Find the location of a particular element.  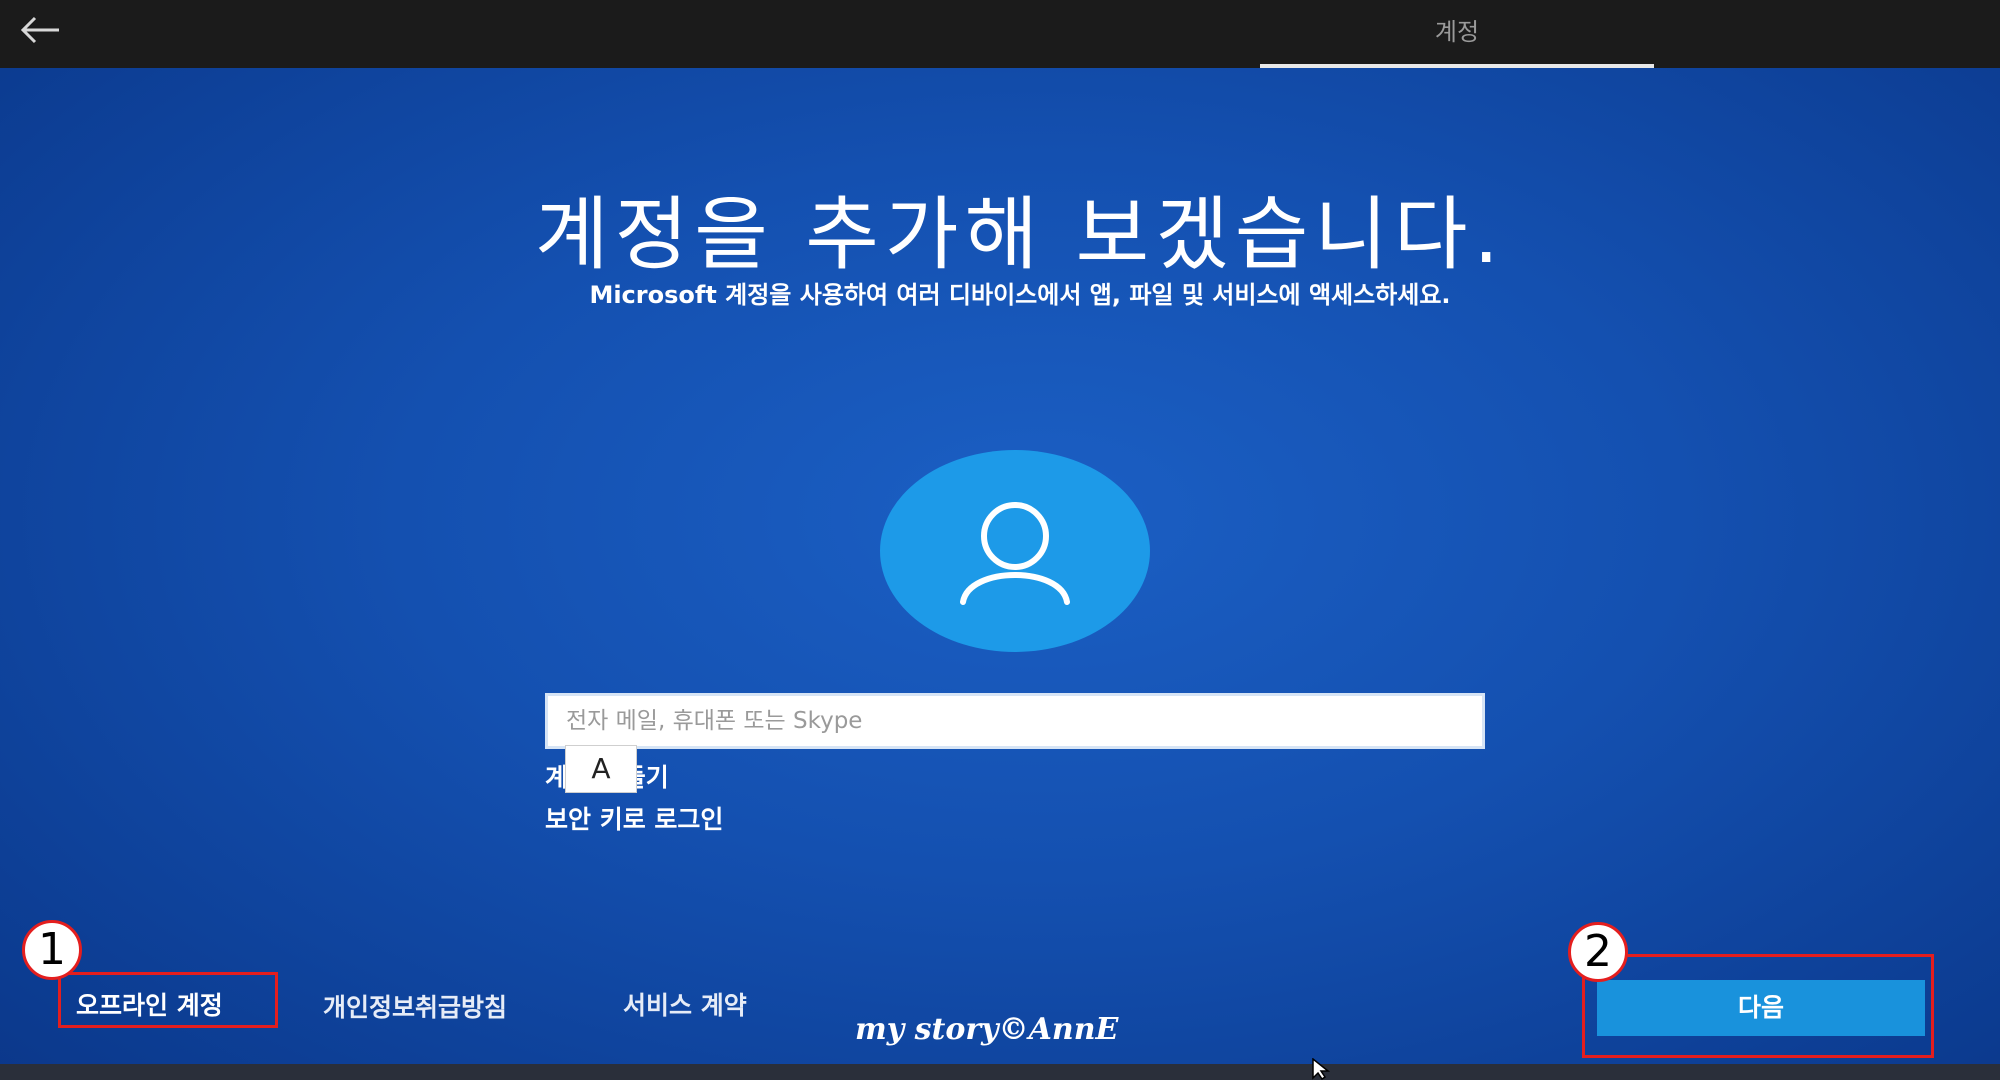

page-title: 계정을 추가해 보겠습니다. is located at coordinates (1020, 234).